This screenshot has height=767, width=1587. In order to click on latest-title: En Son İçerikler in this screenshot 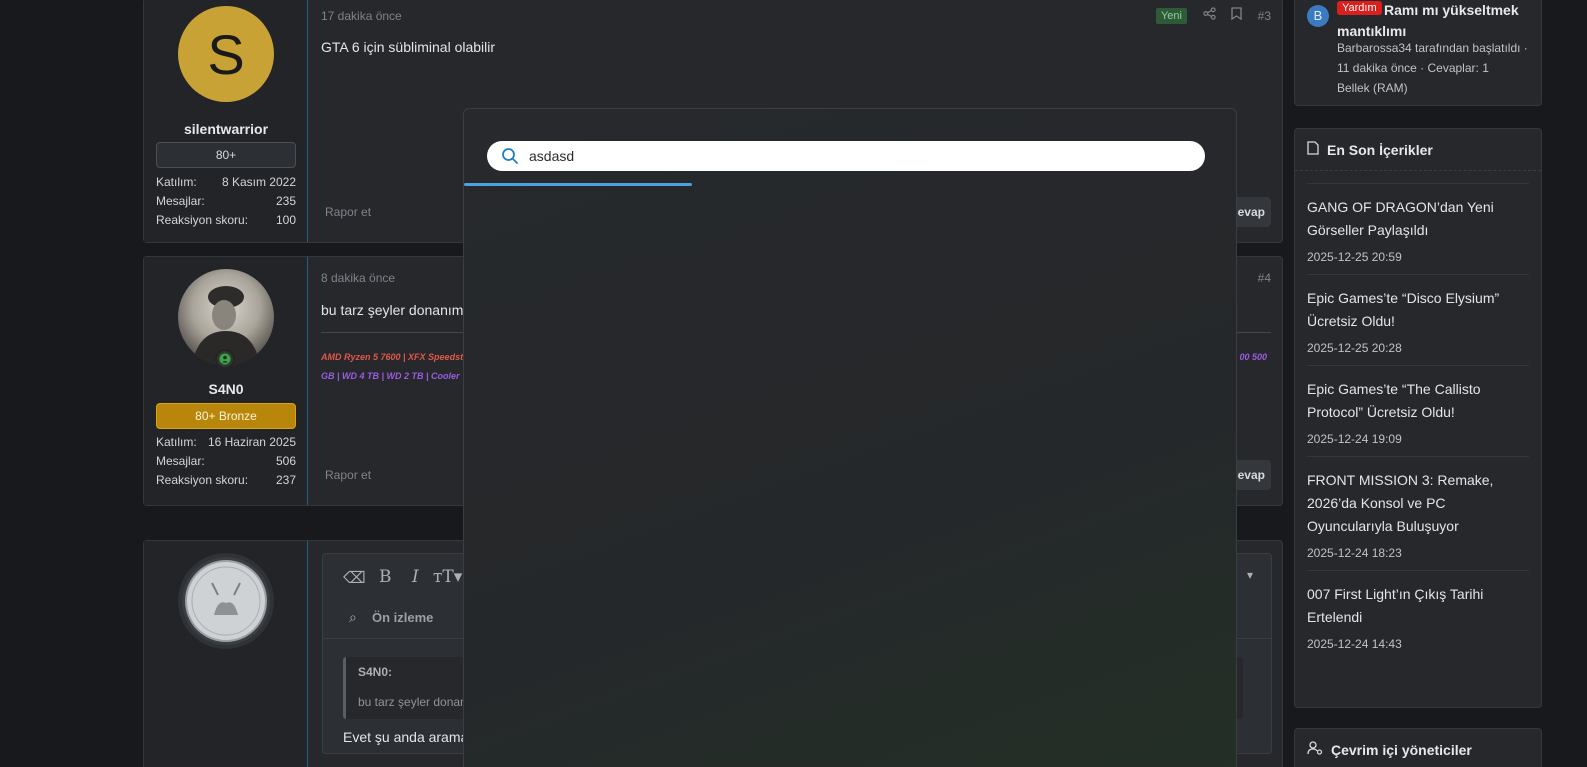, I will do `click(1380, 149)`.